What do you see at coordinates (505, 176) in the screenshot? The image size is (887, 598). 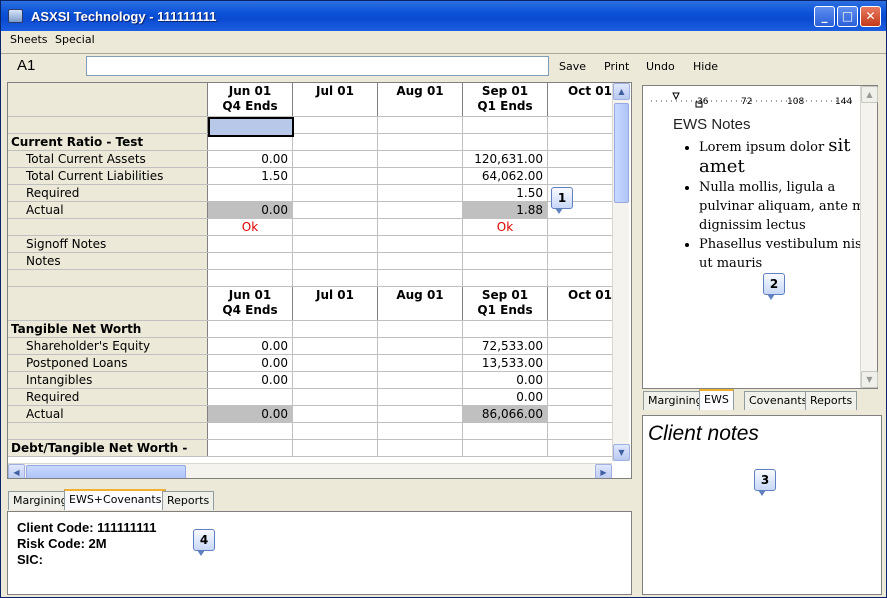 I see `grid-cell: 64,062.00` at bounding box center [505, 176].